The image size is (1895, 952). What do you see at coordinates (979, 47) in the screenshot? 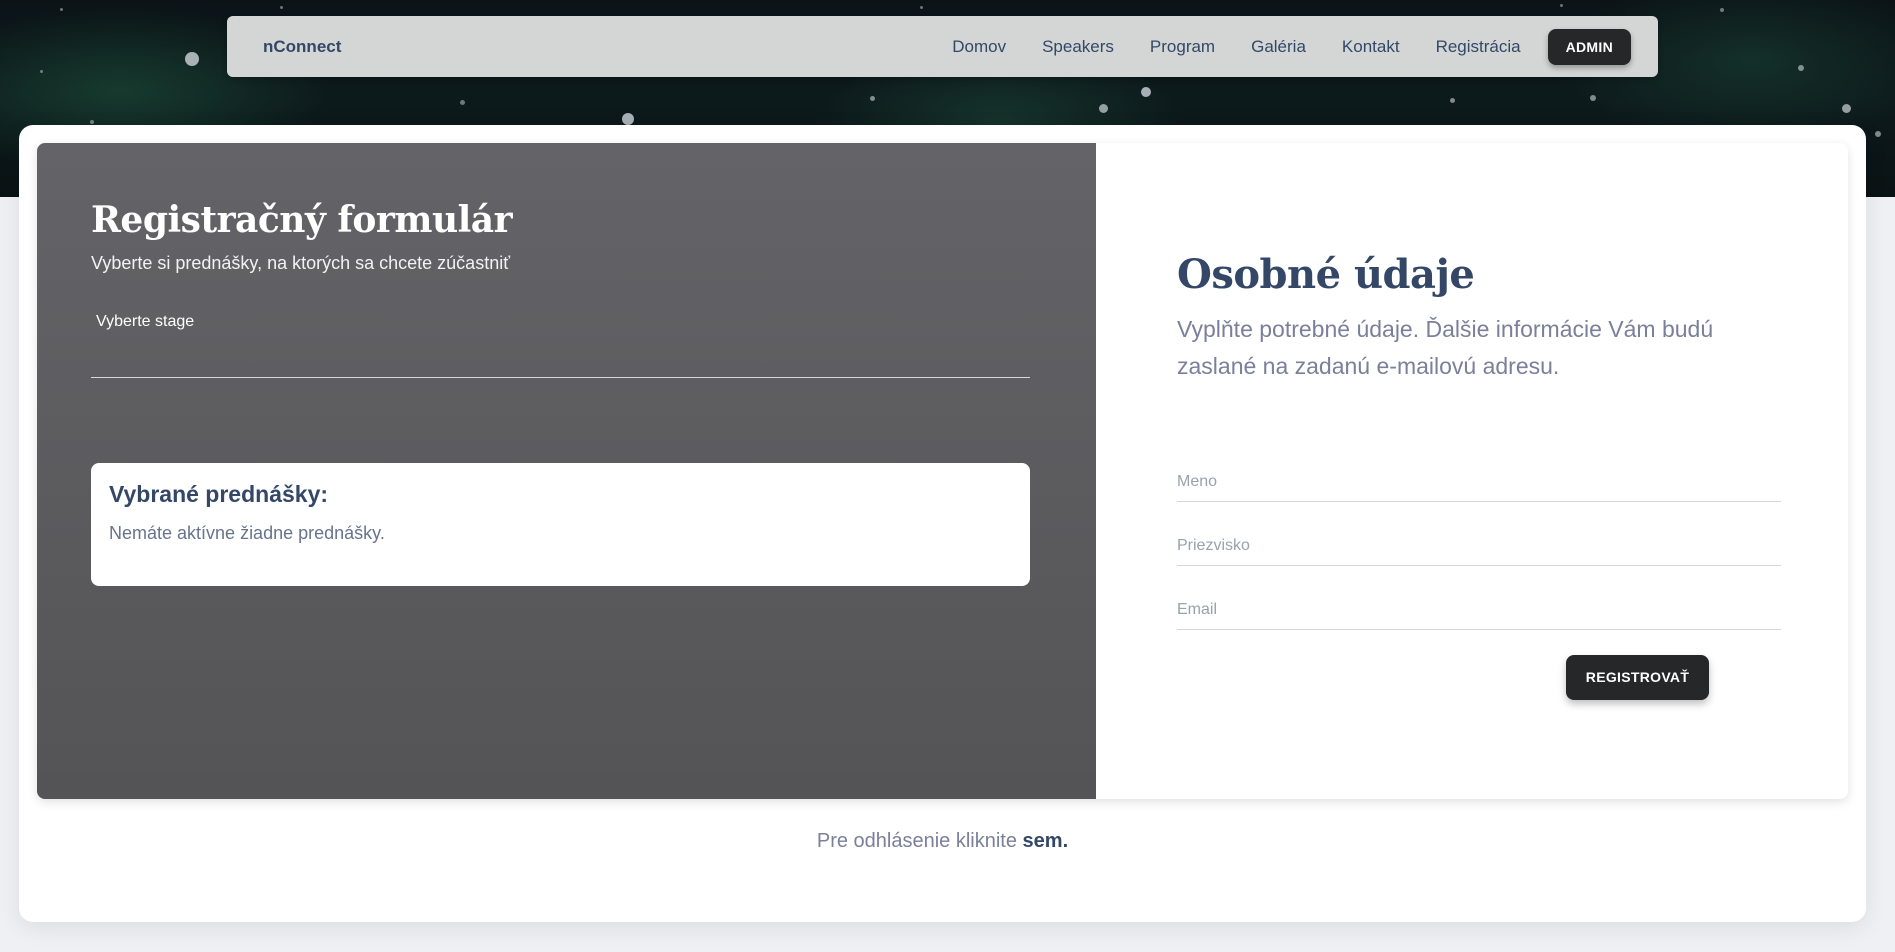
I see `nav-link-domov: Domov` at bounding box center [979, 47].